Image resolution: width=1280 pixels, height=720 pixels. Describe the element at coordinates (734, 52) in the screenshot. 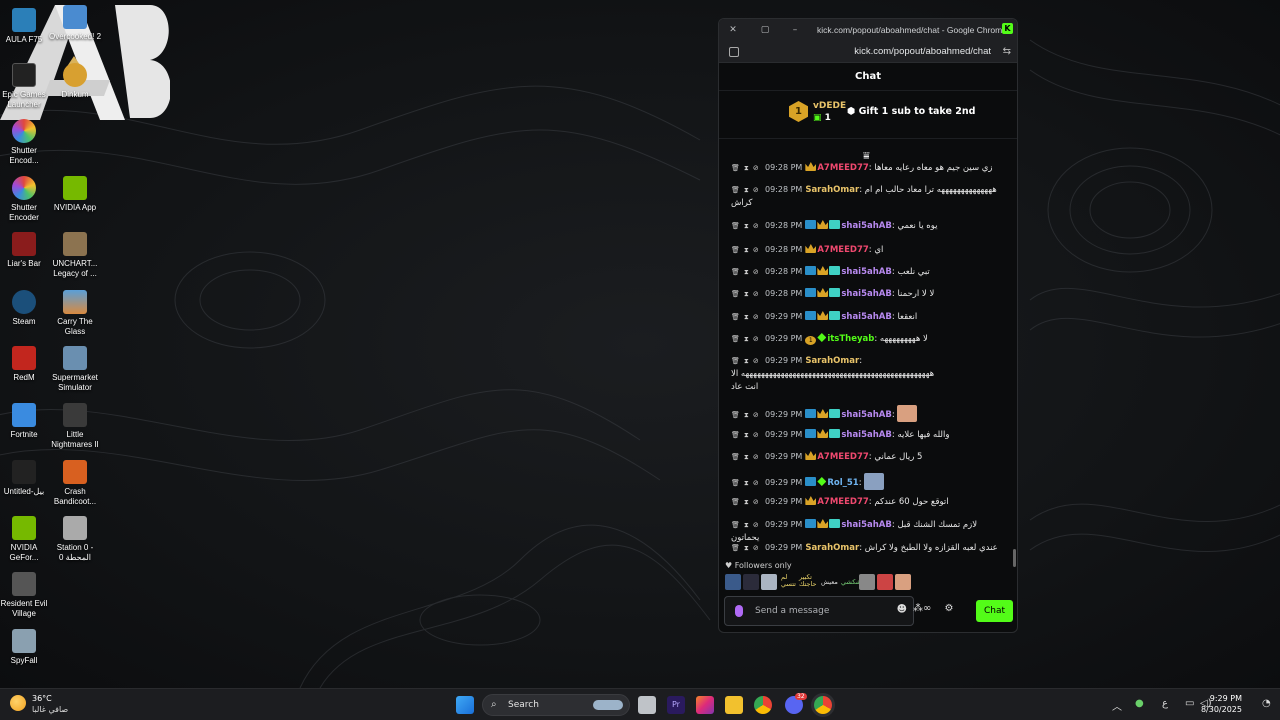

I see `site-info-icon` at that location.